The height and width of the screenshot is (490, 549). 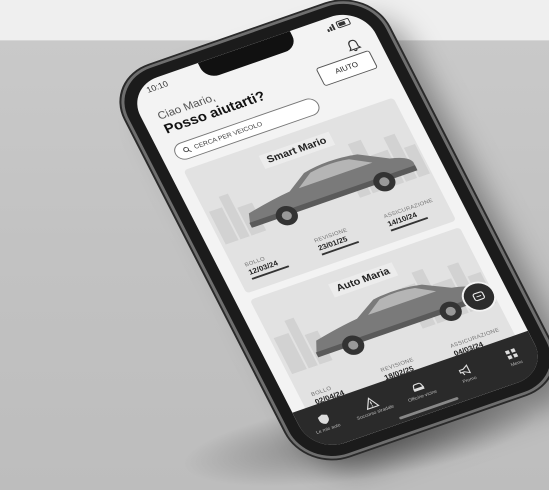 I want to click on status-icons, so click(x=338, y=25).